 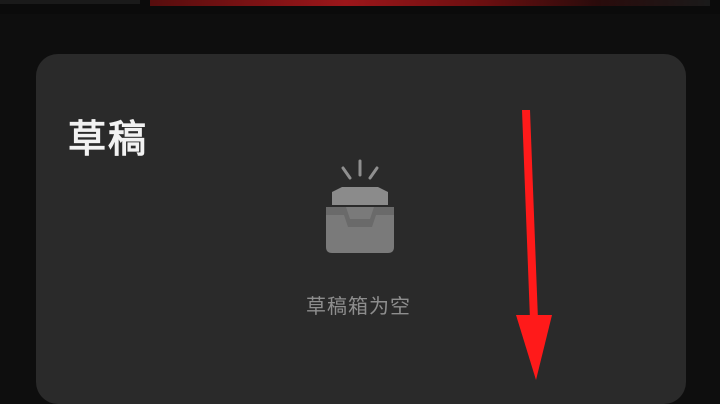 What do you see at coordinates (535, 242) in the screenshot?
I see `red-down-arrow-annotation` at bounding box center [535, 242].